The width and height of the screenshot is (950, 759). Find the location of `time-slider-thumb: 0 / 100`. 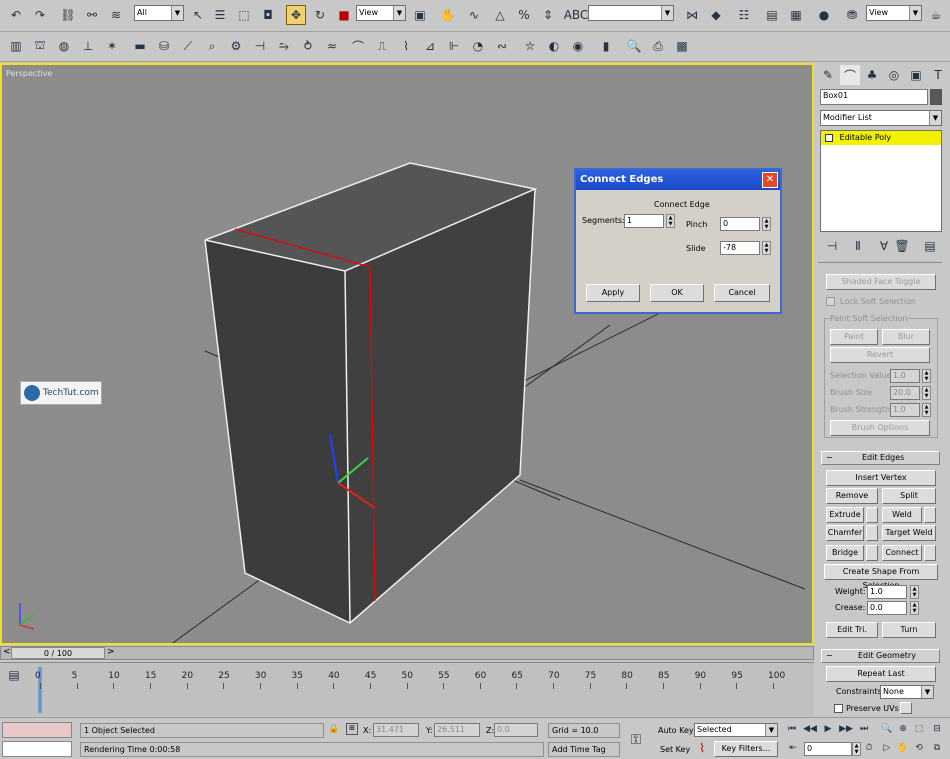

time-slider-thumb: 0 / 100 is located at coordinates (58, 653).